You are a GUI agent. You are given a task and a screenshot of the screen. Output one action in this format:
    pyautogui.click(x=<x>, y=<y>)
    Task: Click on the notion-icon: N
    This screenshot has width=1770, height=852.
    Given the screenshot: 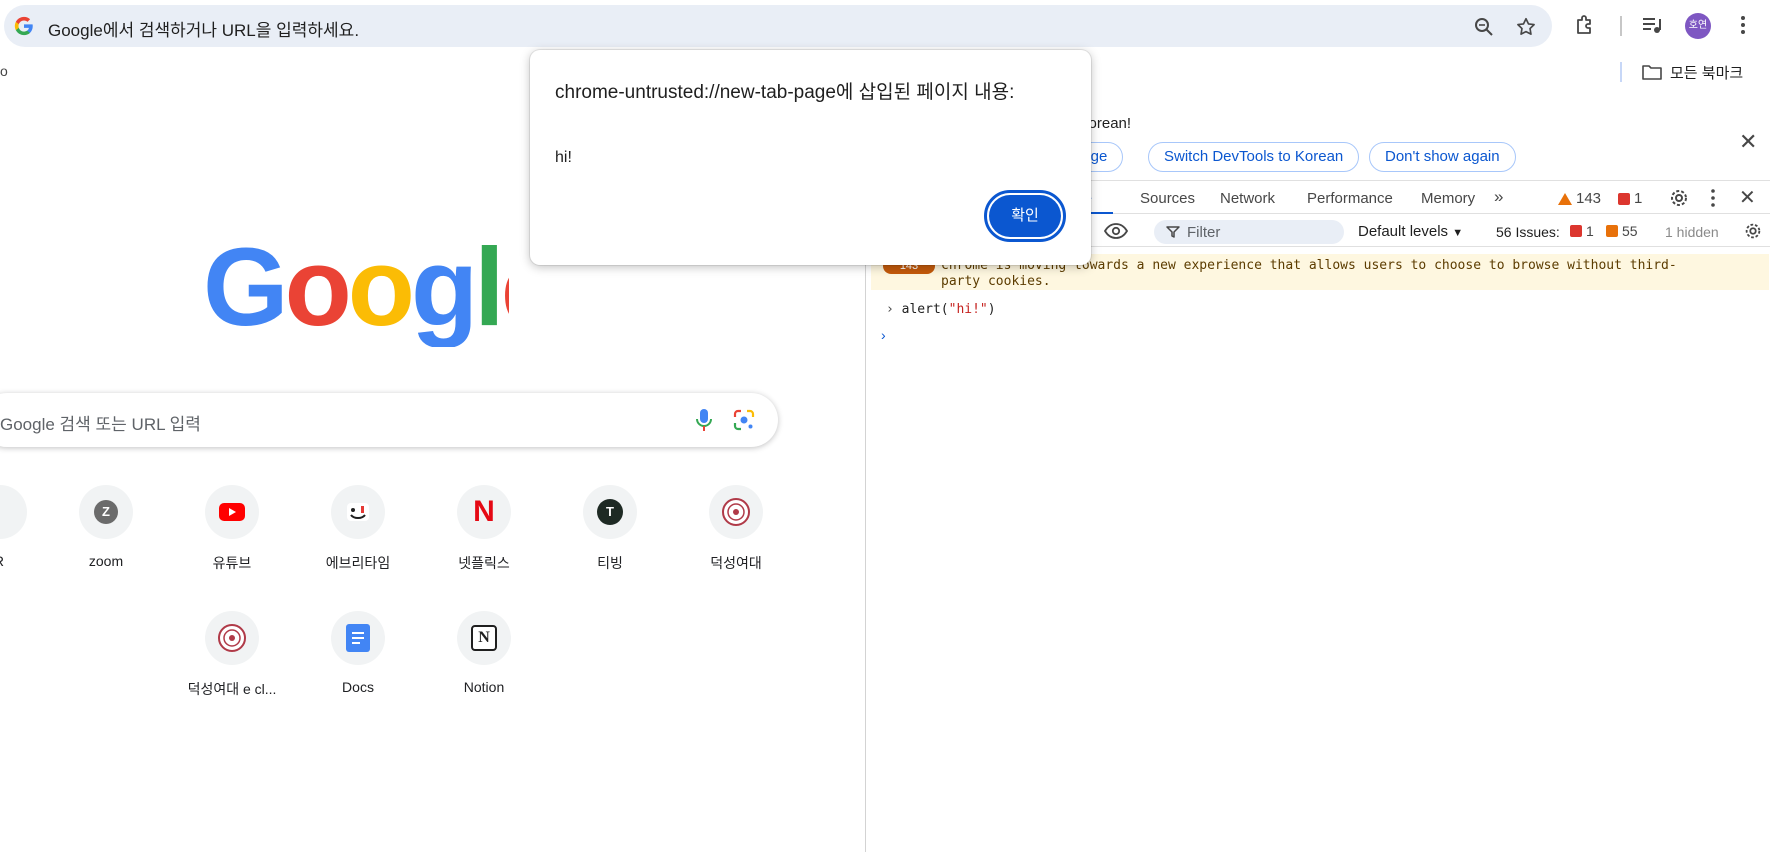 What is the action you would take?
    pyautogui.click(x=484, y=638)
    